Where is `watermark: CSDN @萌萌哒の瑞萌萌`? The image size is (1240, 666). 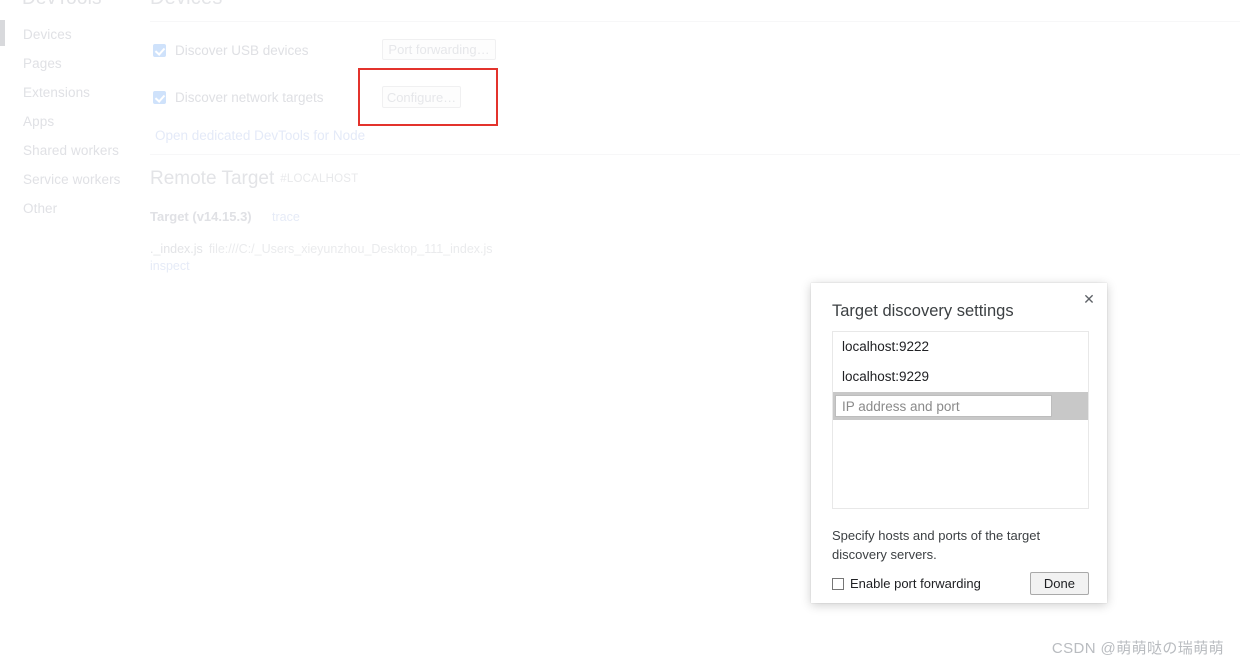
watermark: CSDN @萌萌哒の瑞萌萌 is located at coordinates (1137, 648).